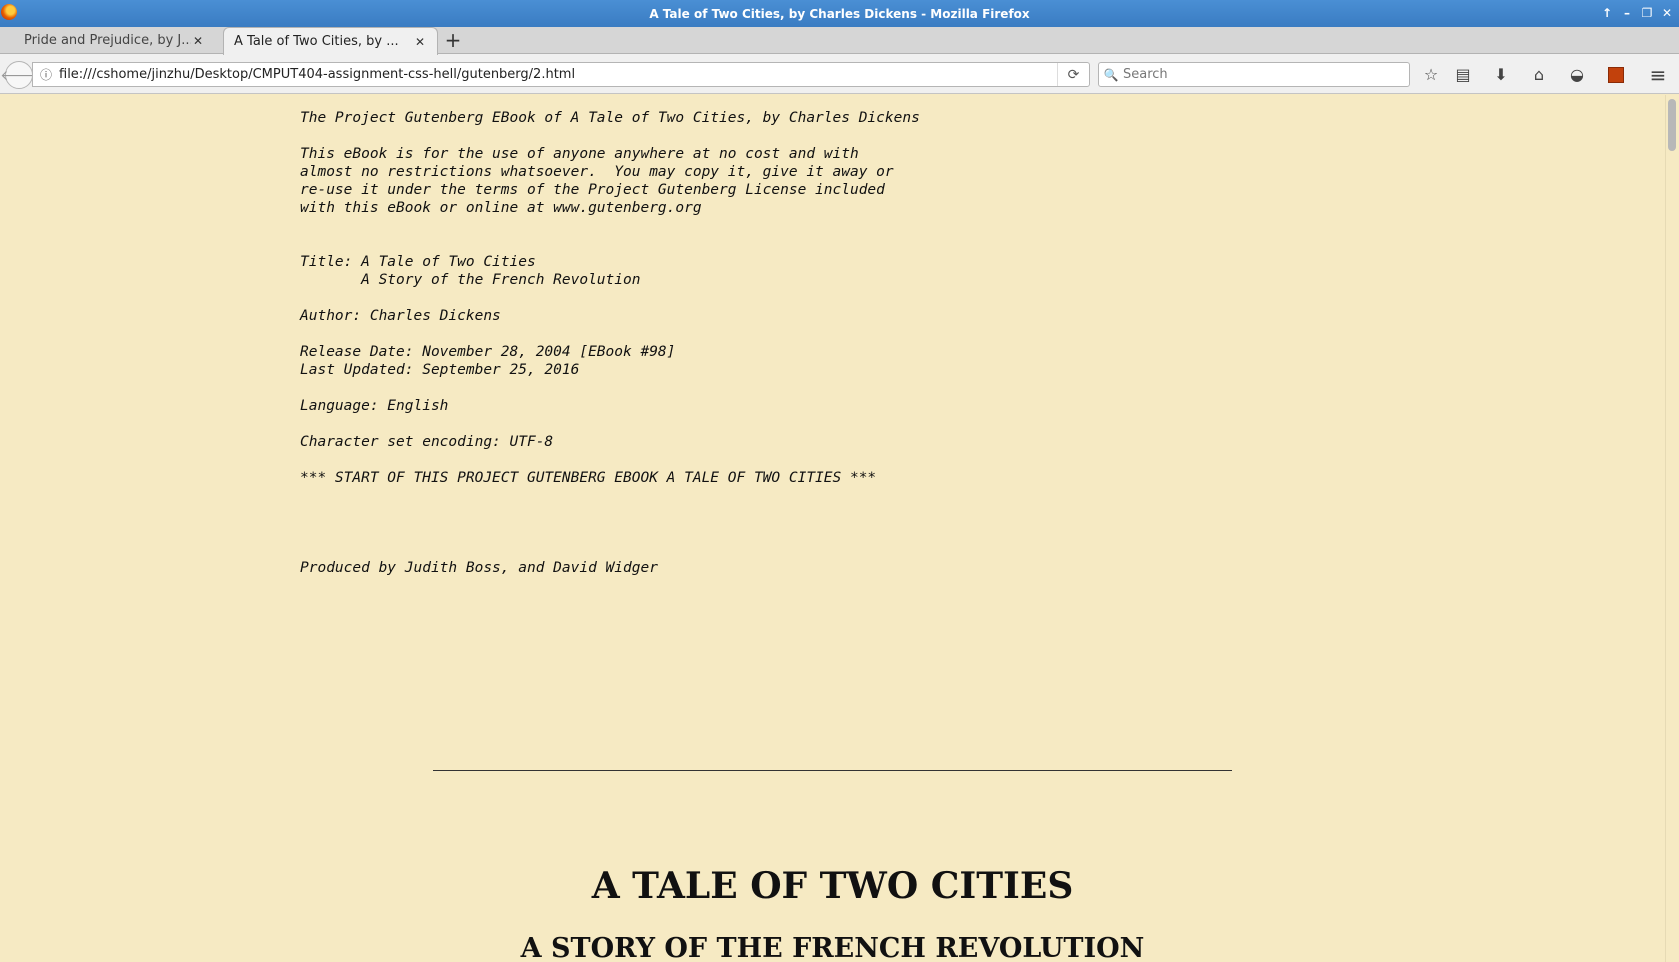  I want to click on scrollbar-thumb, so click(1672, 125).